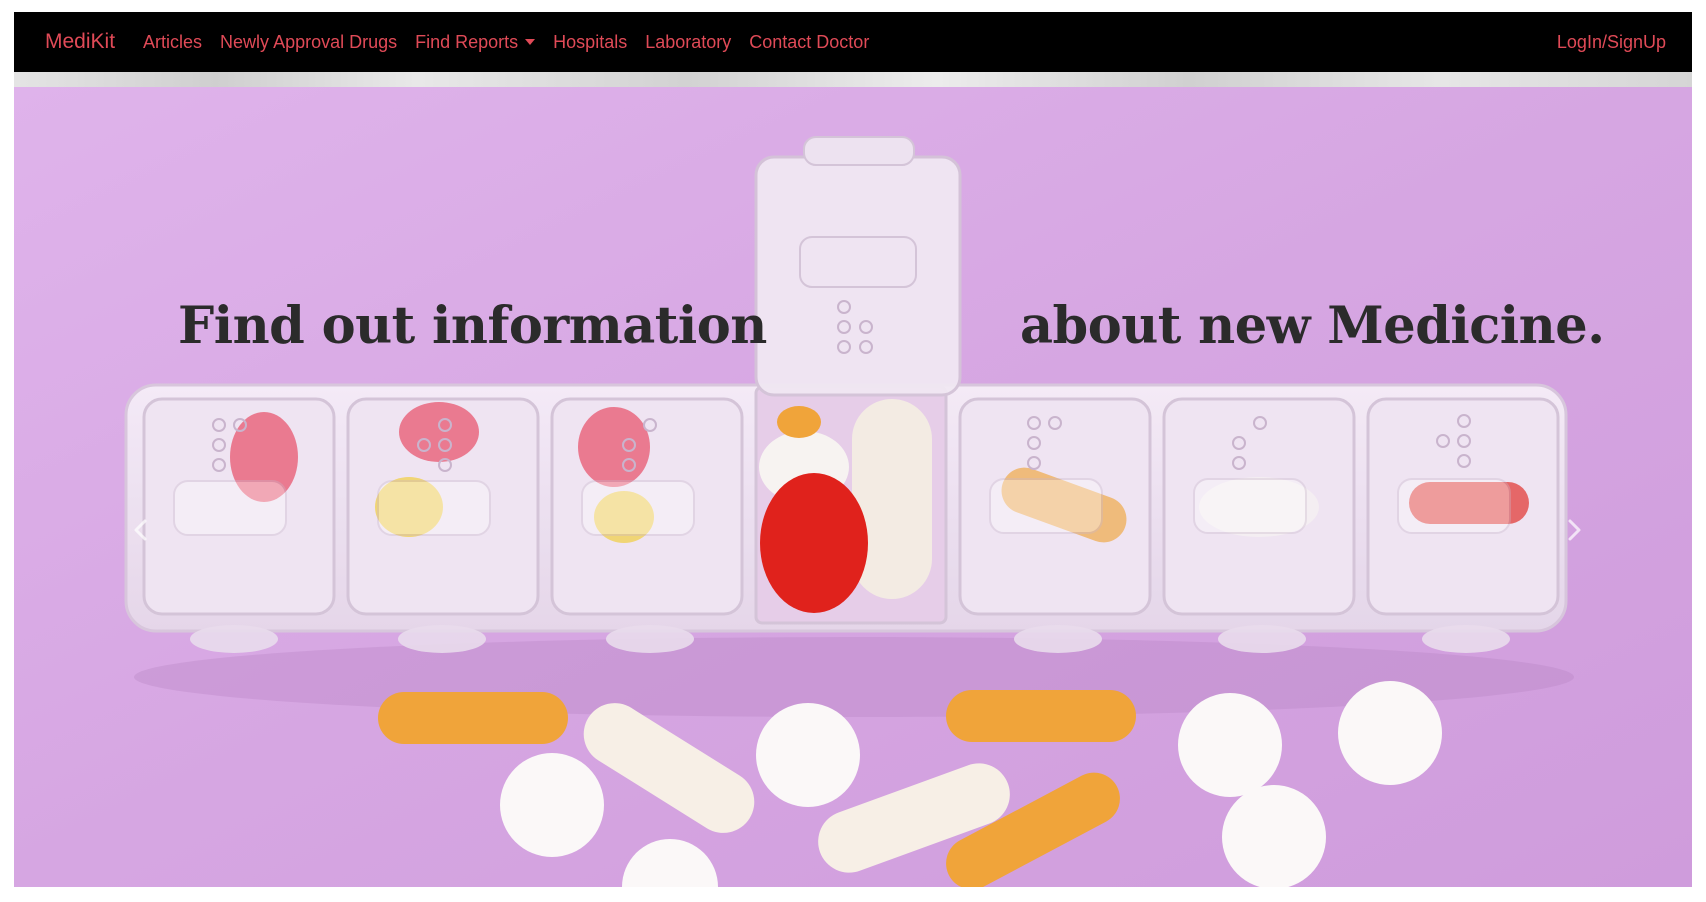 The height and width of the screenshot is (902, 1706). Describe the element at coordinates (590, 42) in the screenshot. I see `nav-link-hospitals: Hospitals` at that location.